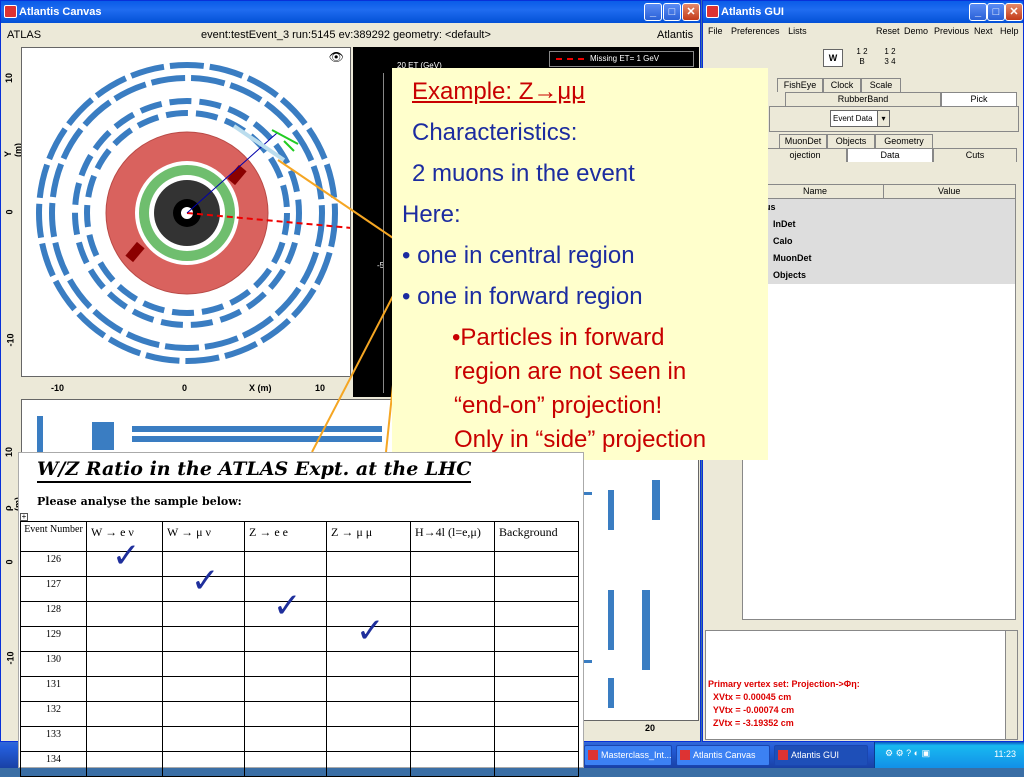 The width and height of the screenshot is (1024, 777). I want to click on col-name: Name, so click(815, 191).